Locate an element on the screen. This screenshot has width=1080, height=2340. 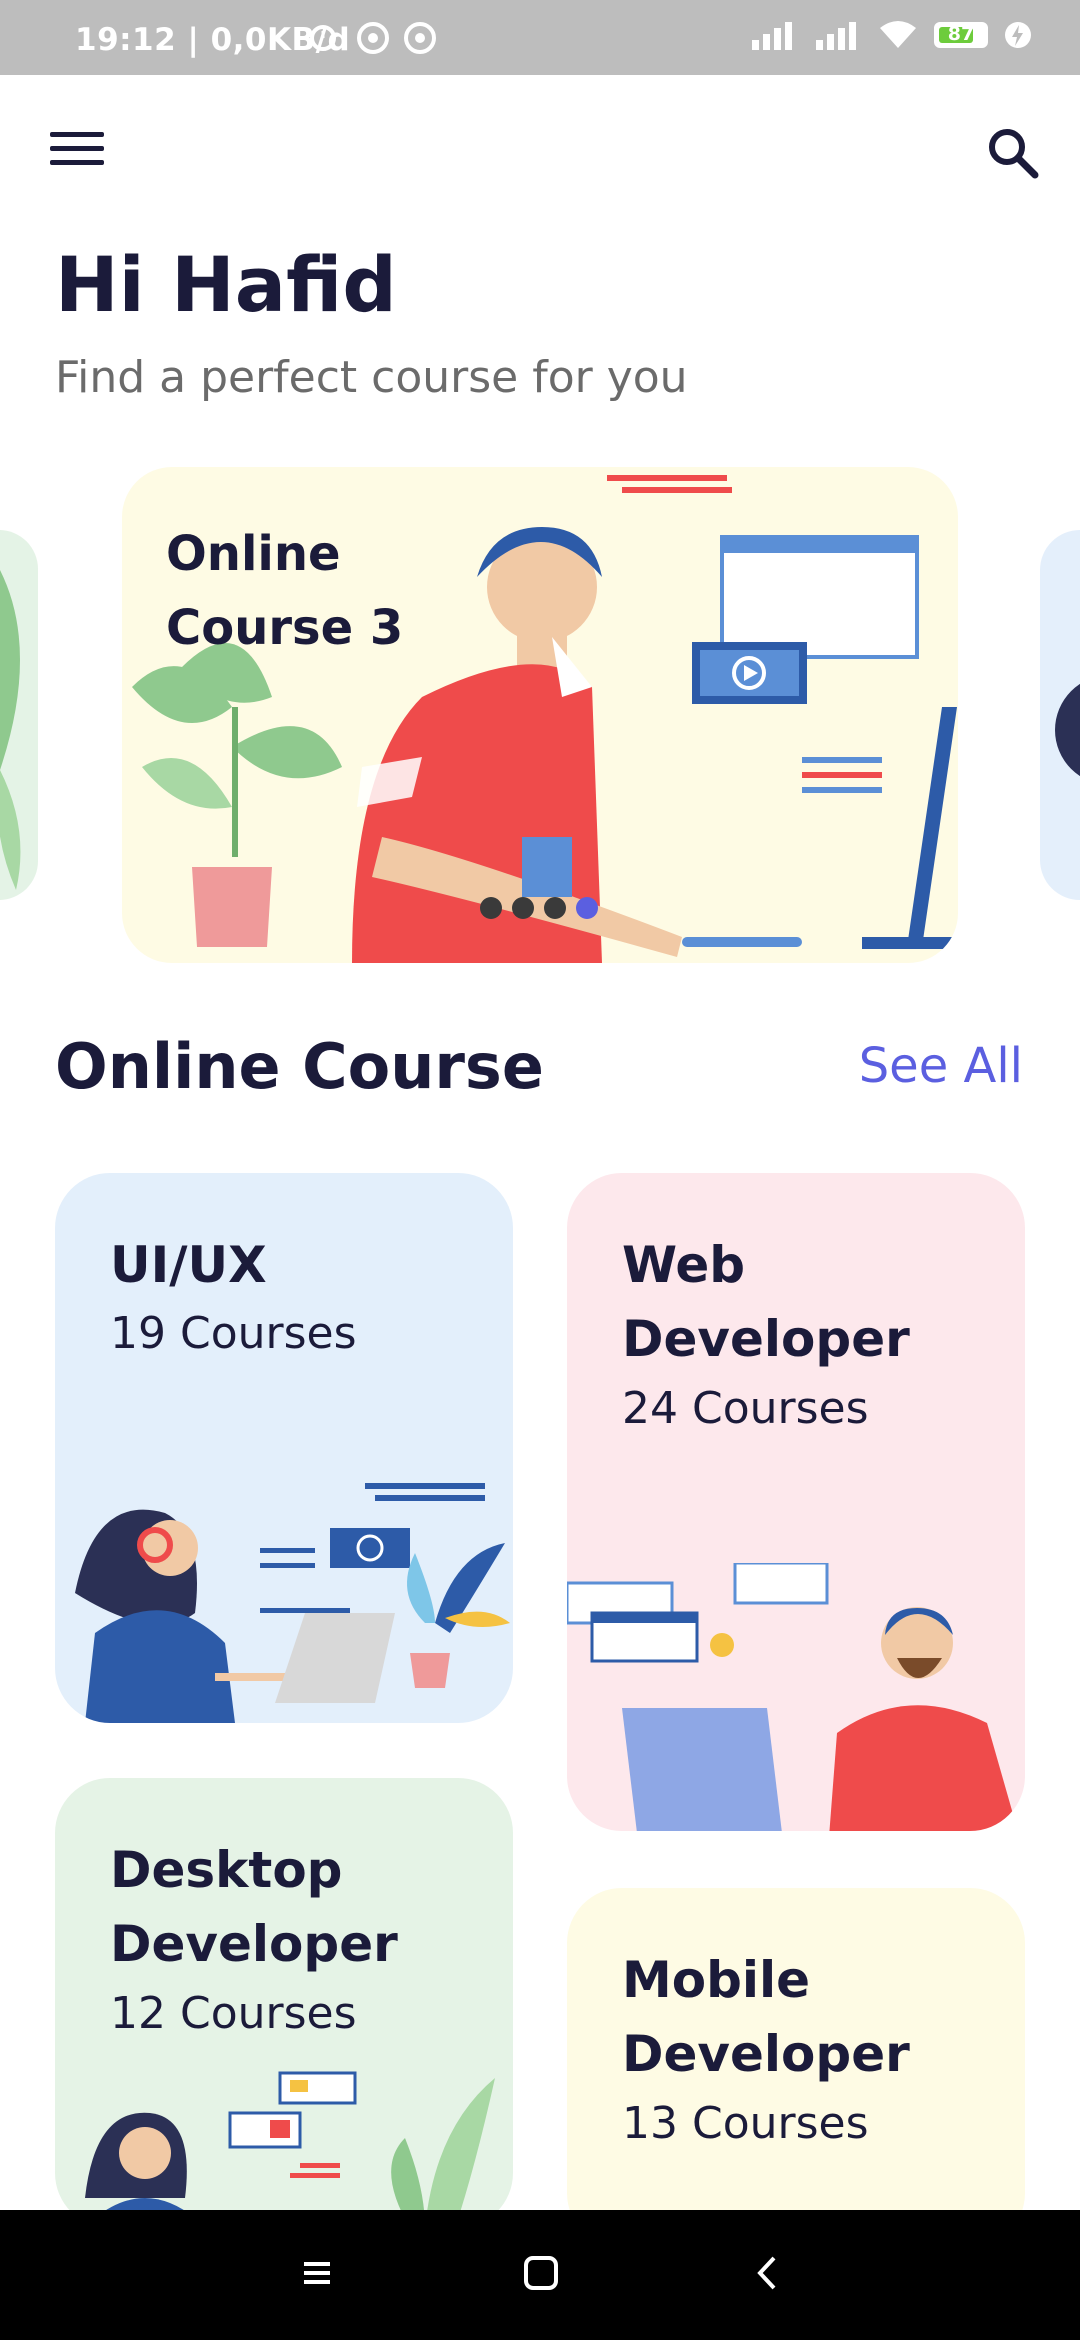
menu-button is located at coordinates (77, 152).